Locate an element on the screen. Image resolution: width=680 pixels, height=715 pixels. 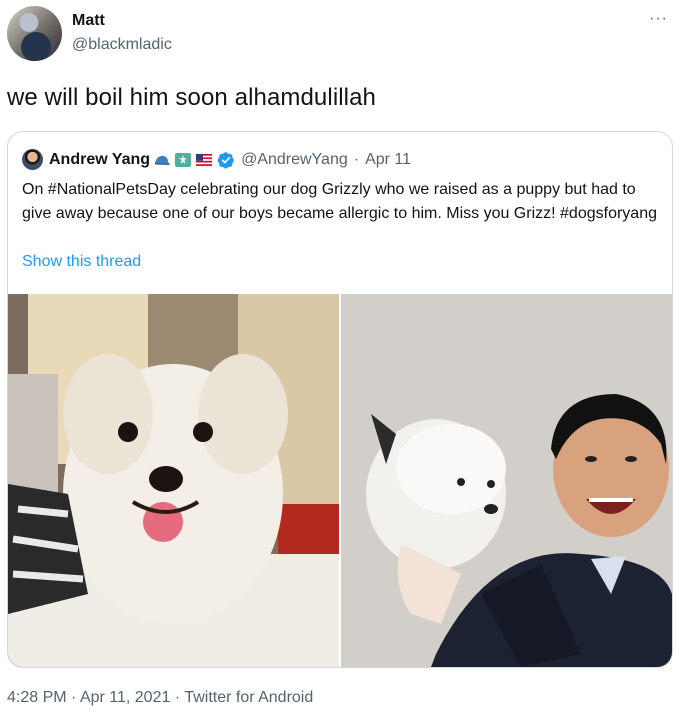
us-flag-icon is located at coordinates (204, 159).